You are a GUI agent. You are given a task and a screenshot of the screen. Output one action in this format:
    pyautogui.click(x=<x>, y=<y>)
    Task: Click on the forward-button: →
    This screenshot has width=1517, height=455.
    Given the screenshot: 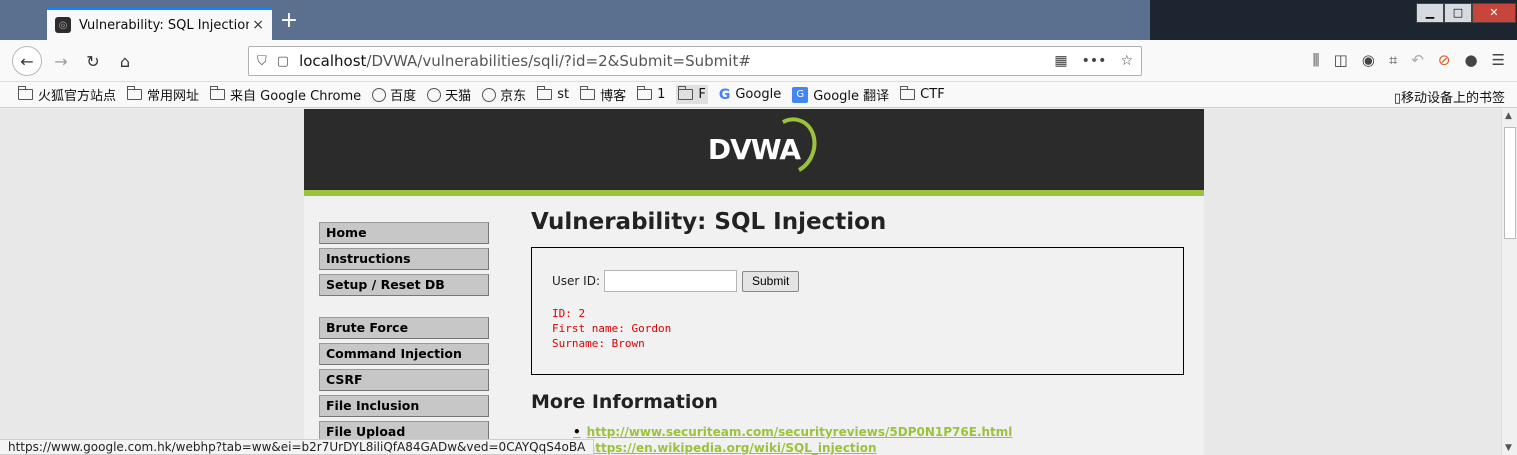 What is the action you would take?
    pyautogui.click(x=61, y=61)
    